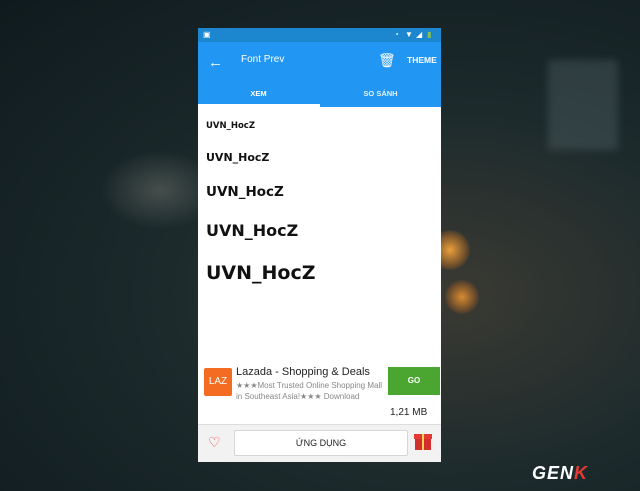  What do you see at coordinates (258, 93) in the screenshot?
I see `tab-xem: XEM` at bounding box center [258, 93].